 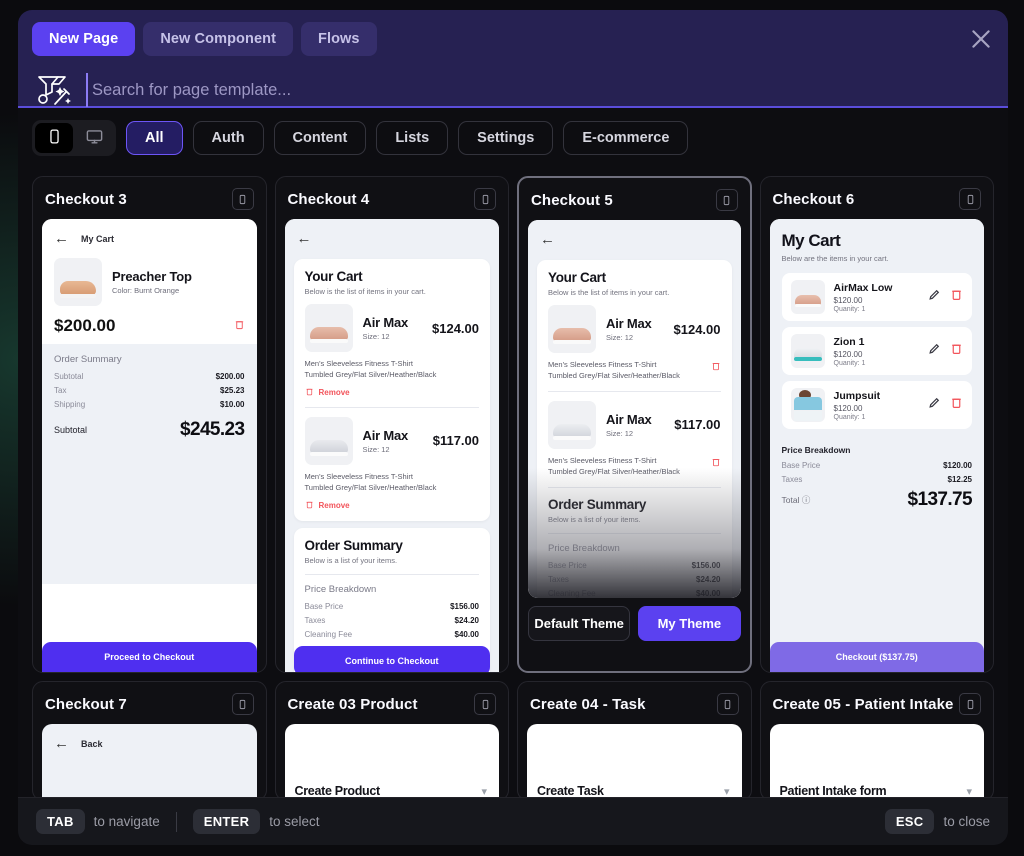 I want to click on cart-item-row: Air Max Size: 12 $117.00, so click(x=634, y=424).